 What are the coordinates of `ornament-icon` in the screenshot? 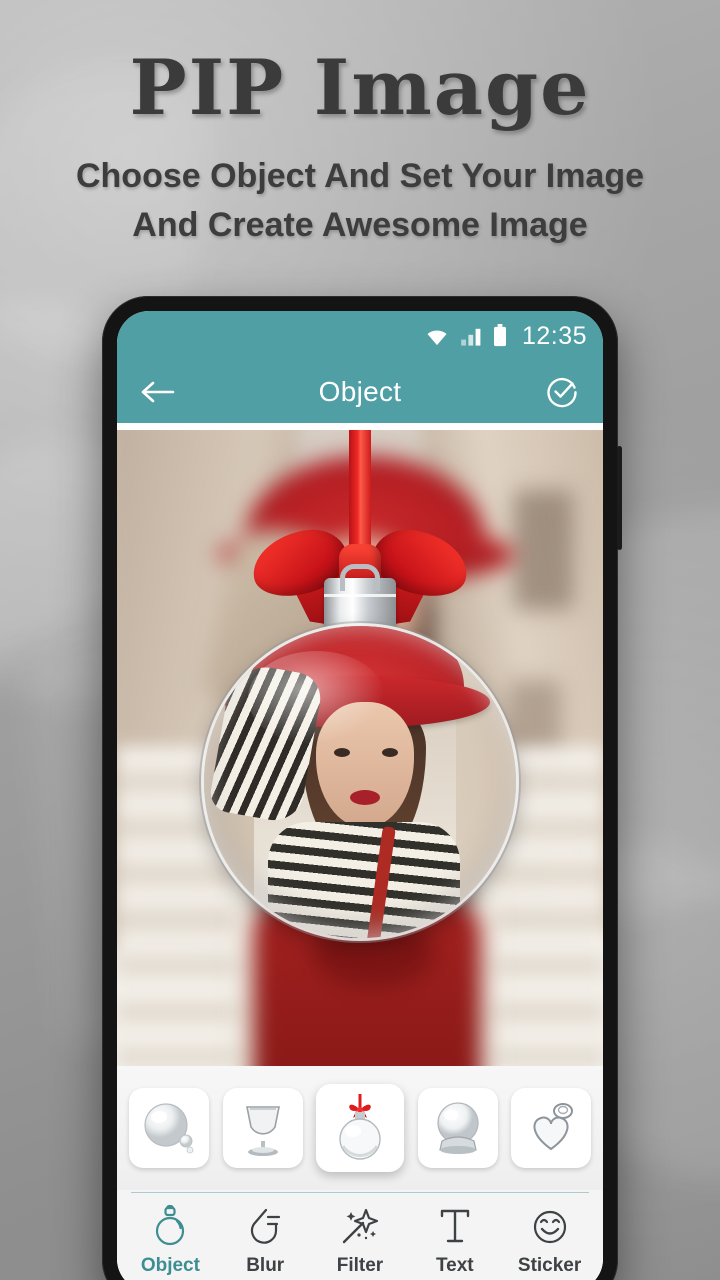 It's located at (170, 1225).